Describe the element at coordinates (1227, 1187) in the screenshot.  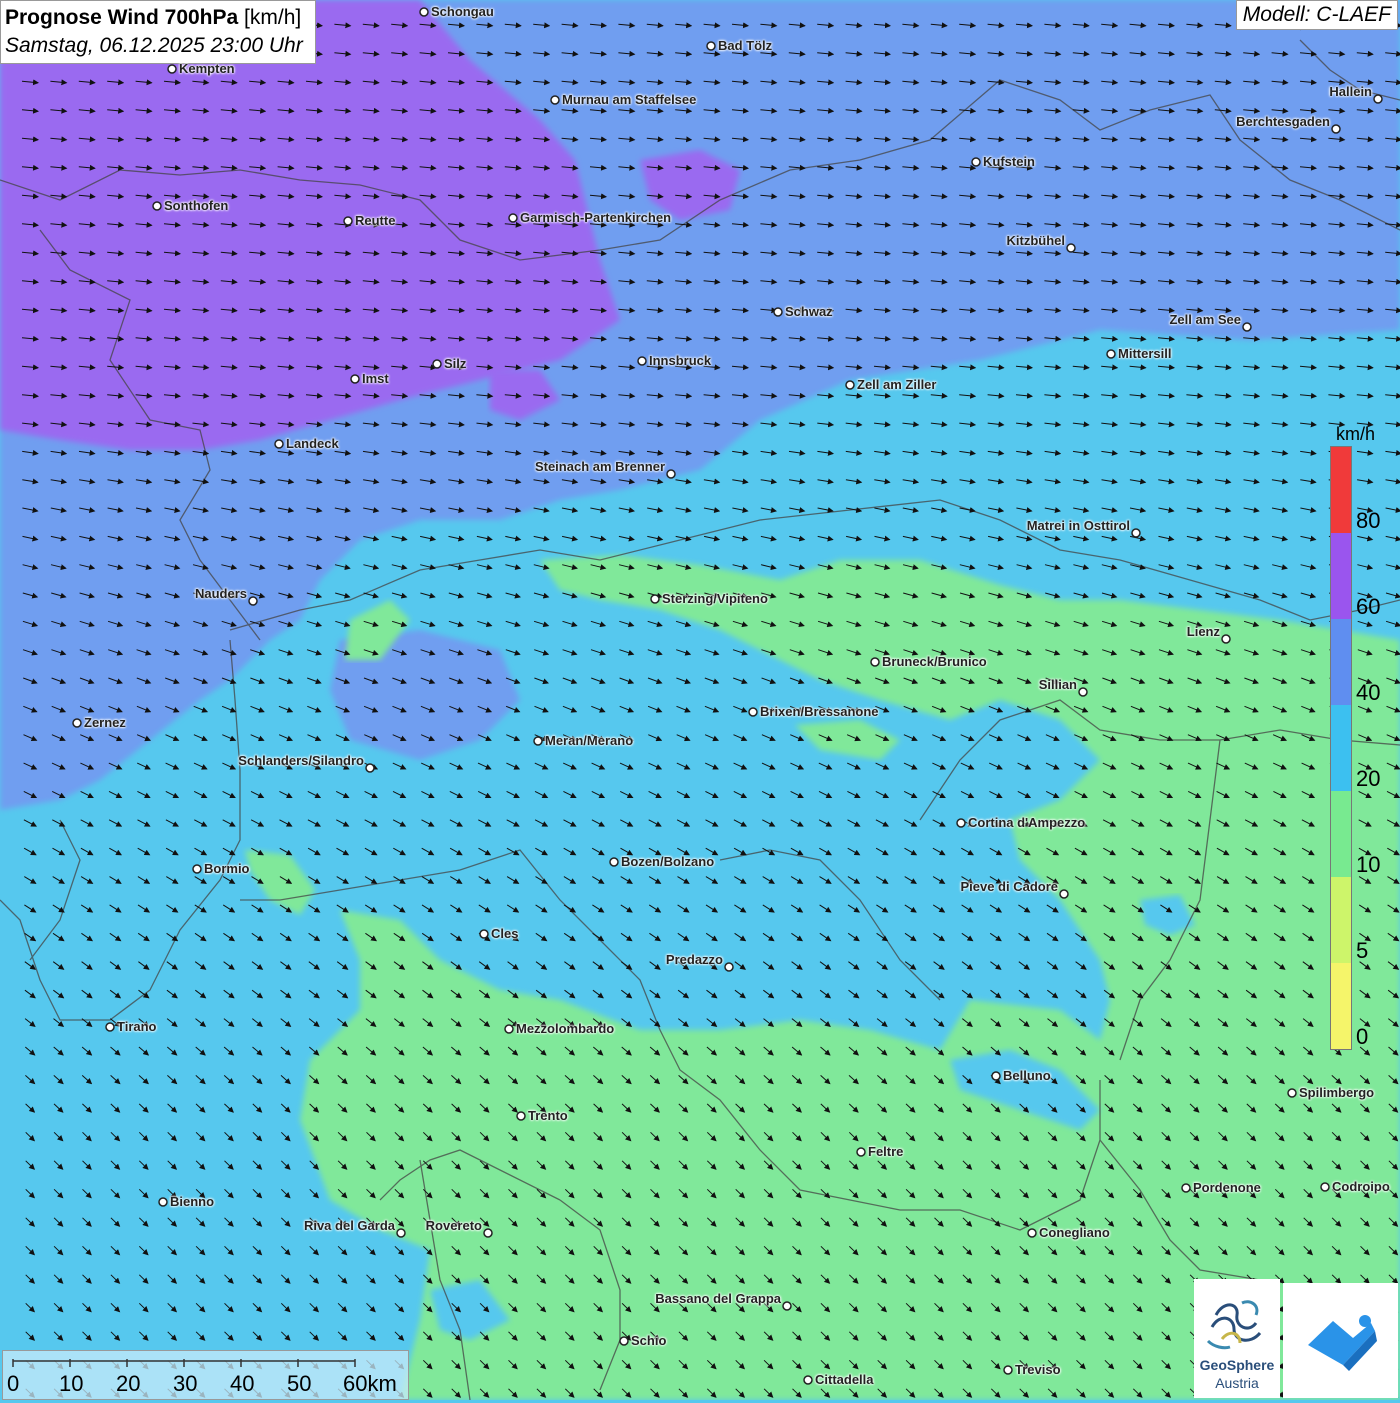
I see `city-label: Pordenone` at that location.